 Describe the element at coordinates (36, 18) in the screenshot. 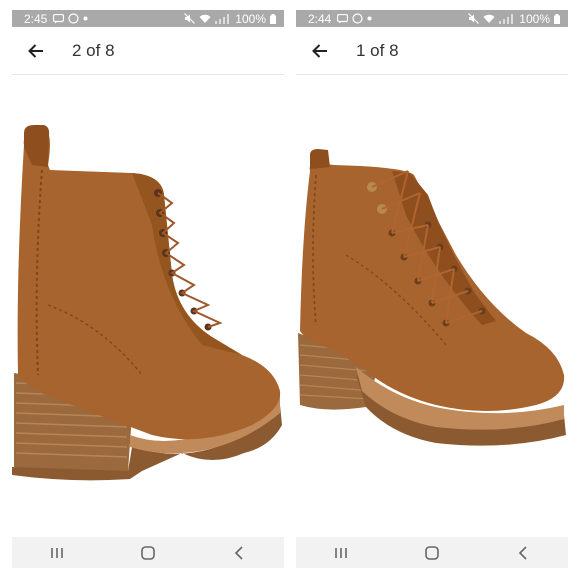

I see `status-time: 2:45` at that location.